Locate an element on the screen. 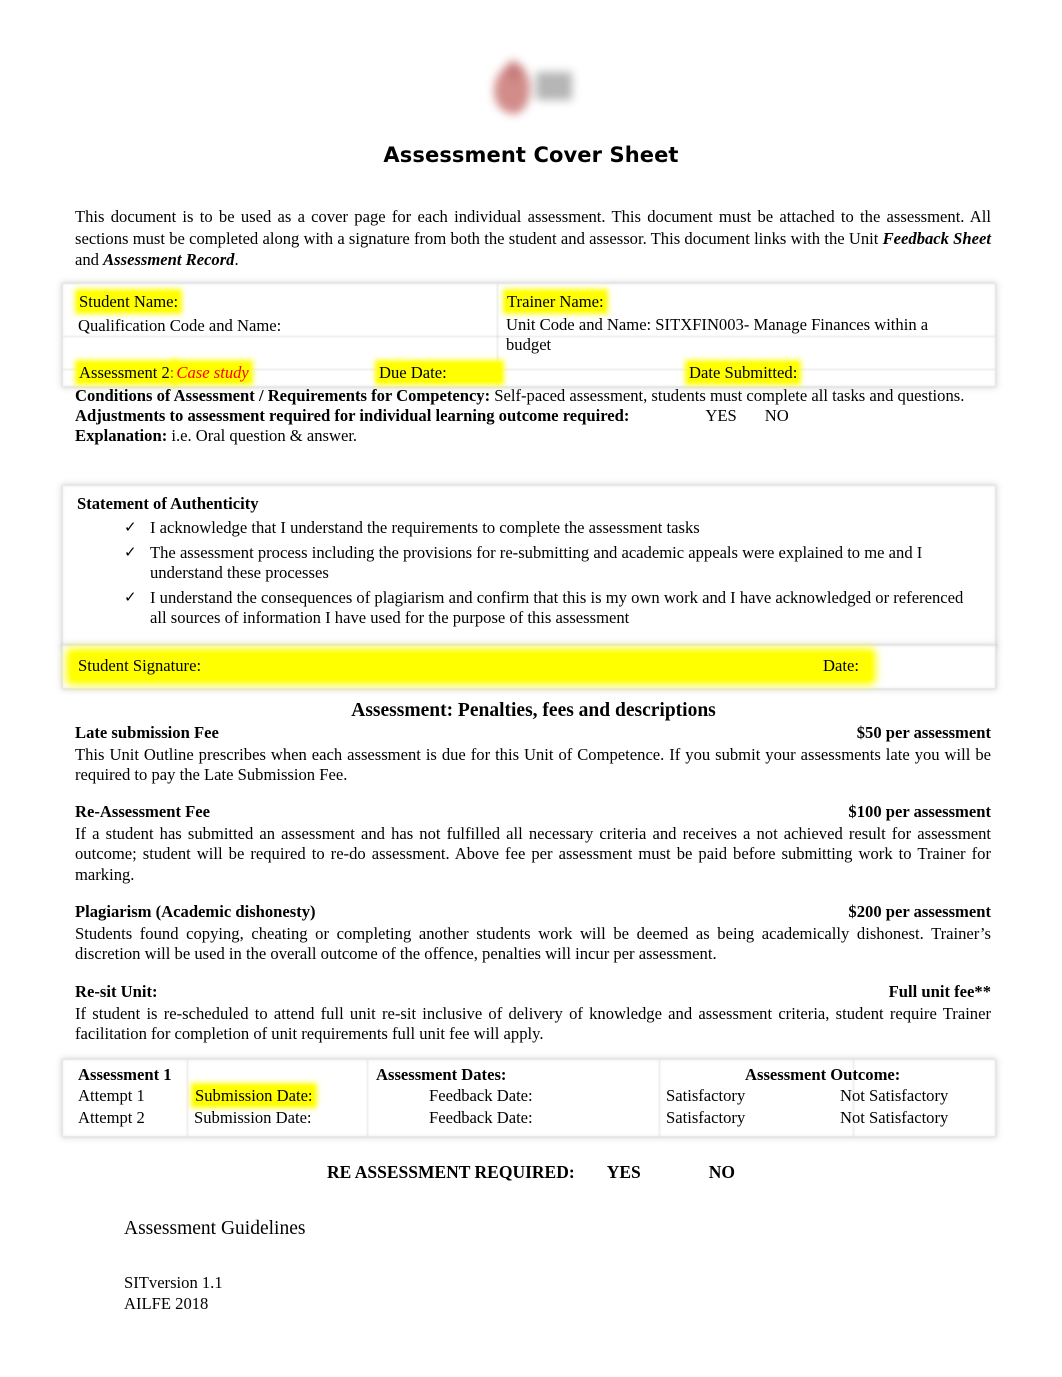 This screenshot has height=1377, width=1062. student-signature-label: Student Signature: is located at coordinates (139, 666).